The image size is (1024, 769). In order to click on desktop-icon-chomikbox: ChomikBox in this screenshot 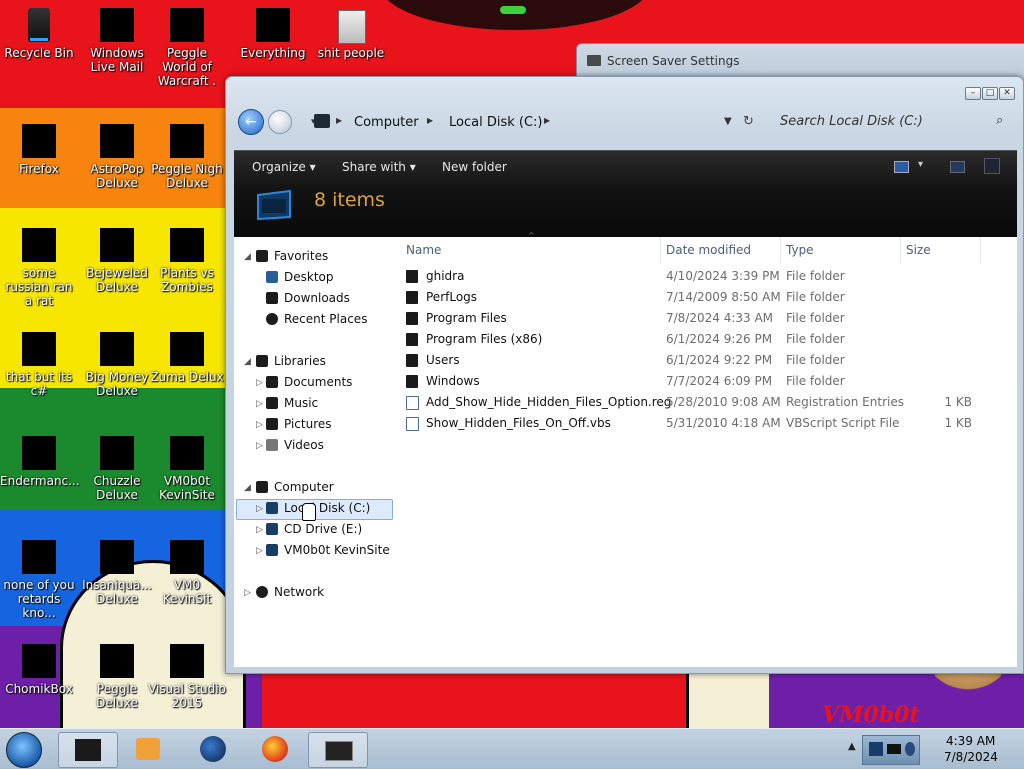, I will do `click(39, 670)`.